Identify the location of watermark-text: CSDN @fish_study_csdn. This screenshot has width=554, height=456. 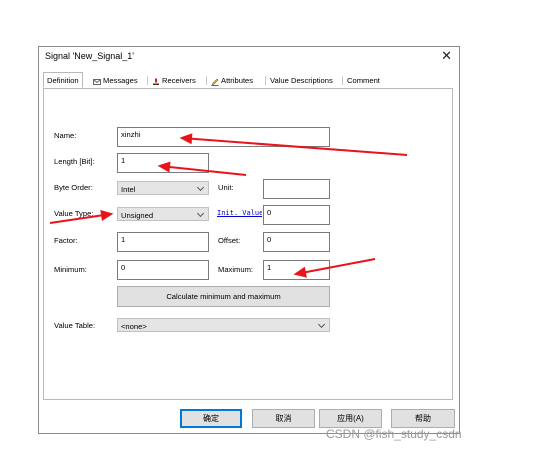
(394, 434).